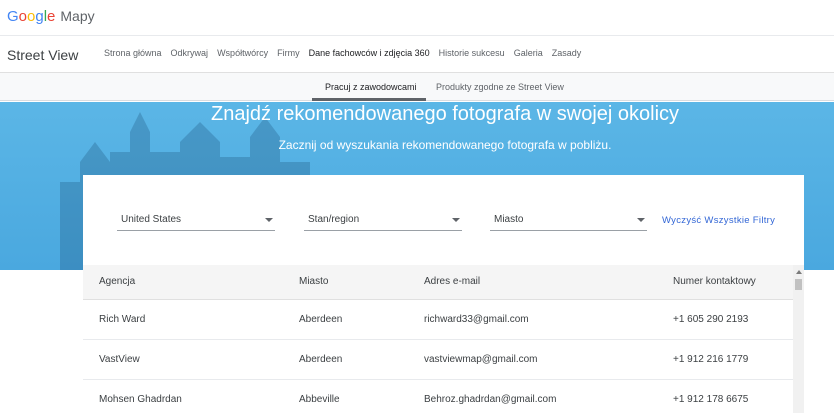 The width and height of the screenshot is (834, 413). I want to click on tab-street-view-products: Produkty zgodne ze Street View, so click(500, 87).